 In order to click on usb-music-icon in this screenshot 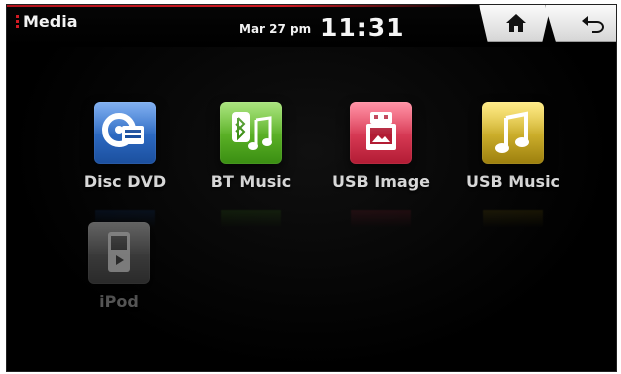, I will do `click(512, 132)`.